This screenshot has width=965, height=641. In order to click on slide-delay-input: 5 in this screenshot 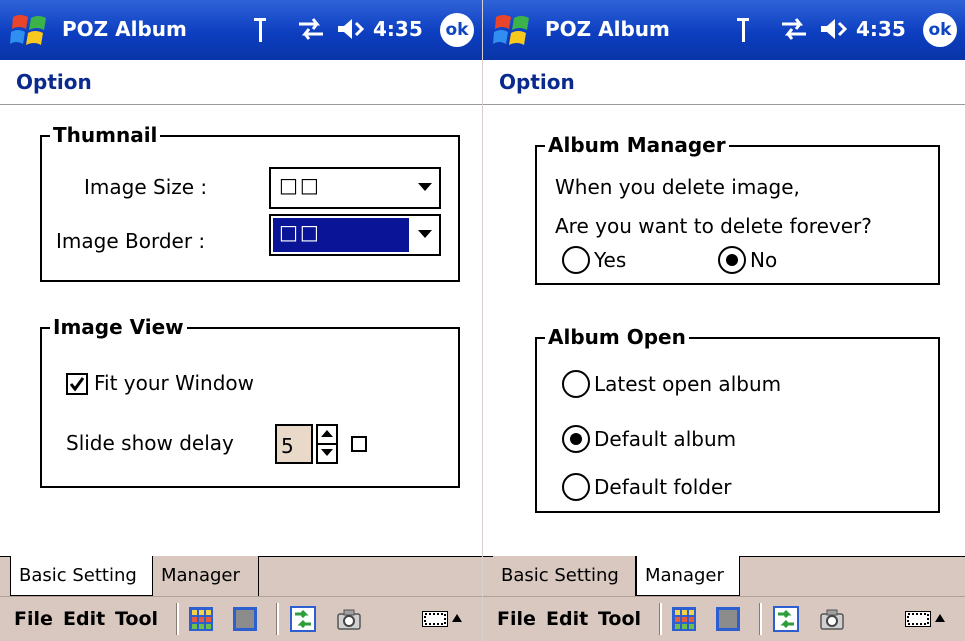, I will do `click(294, 444)`.